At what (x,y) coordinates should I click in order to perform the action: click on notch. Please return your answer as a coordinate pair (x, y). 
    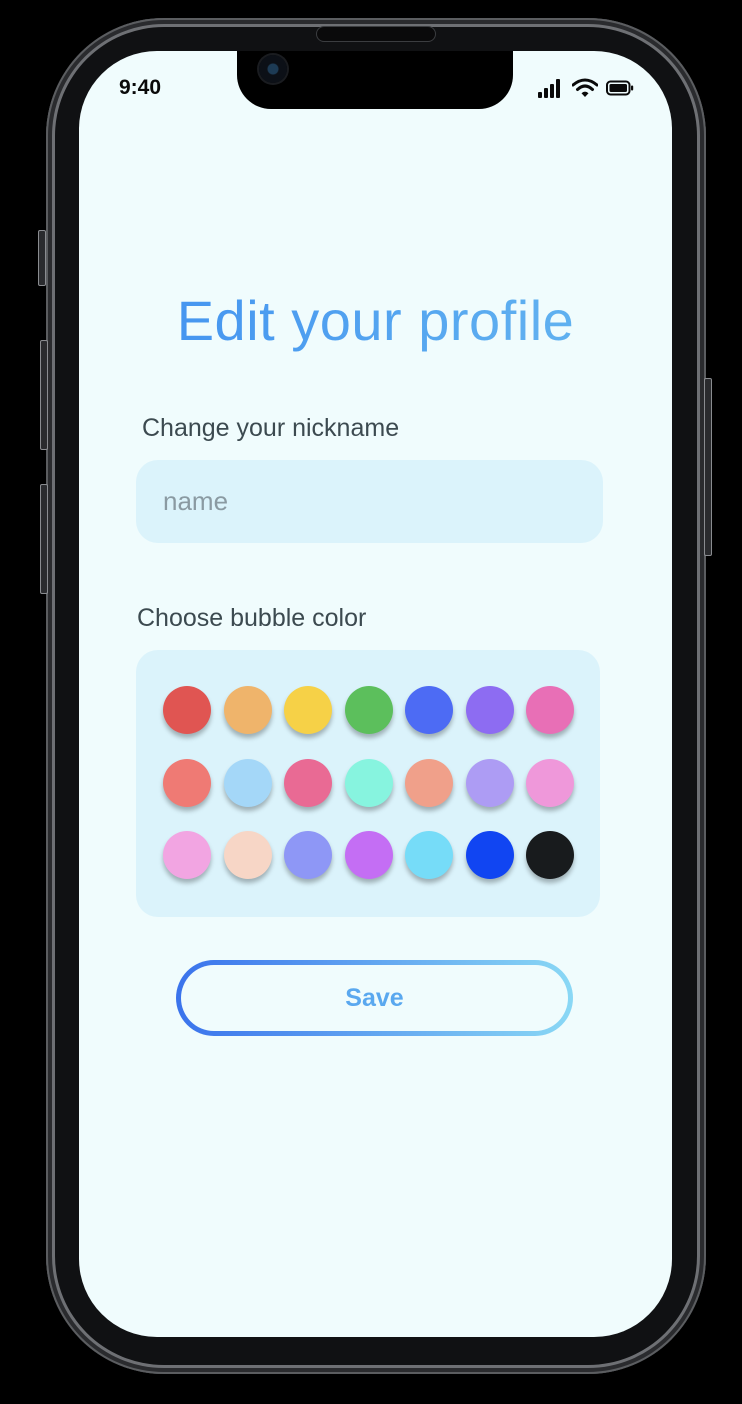
    Looking at the image, I should click on (375, 80).